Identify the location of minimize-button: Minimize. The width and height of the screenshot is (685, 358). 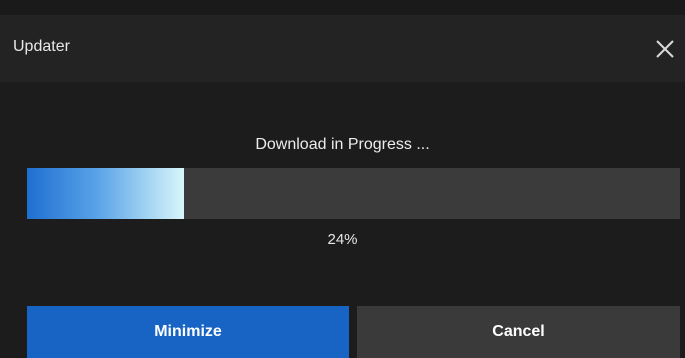
(188, 332).